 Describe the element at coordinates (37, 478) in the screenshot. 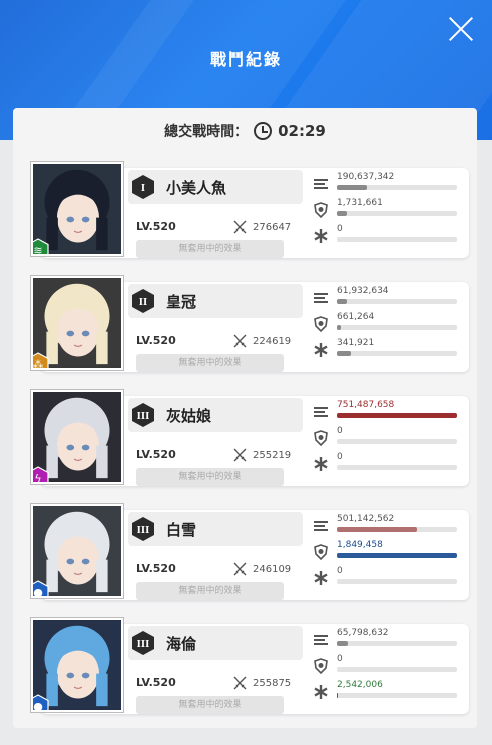

I see `svg-text: ϟ` at that location.